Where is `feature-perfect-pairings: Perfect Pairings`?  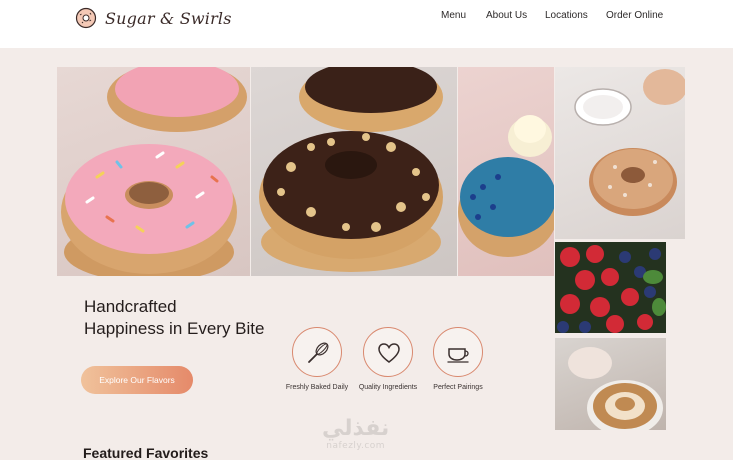 feature-perfect-pairings: Perfect Pairings is located at coordinates (458, 359).